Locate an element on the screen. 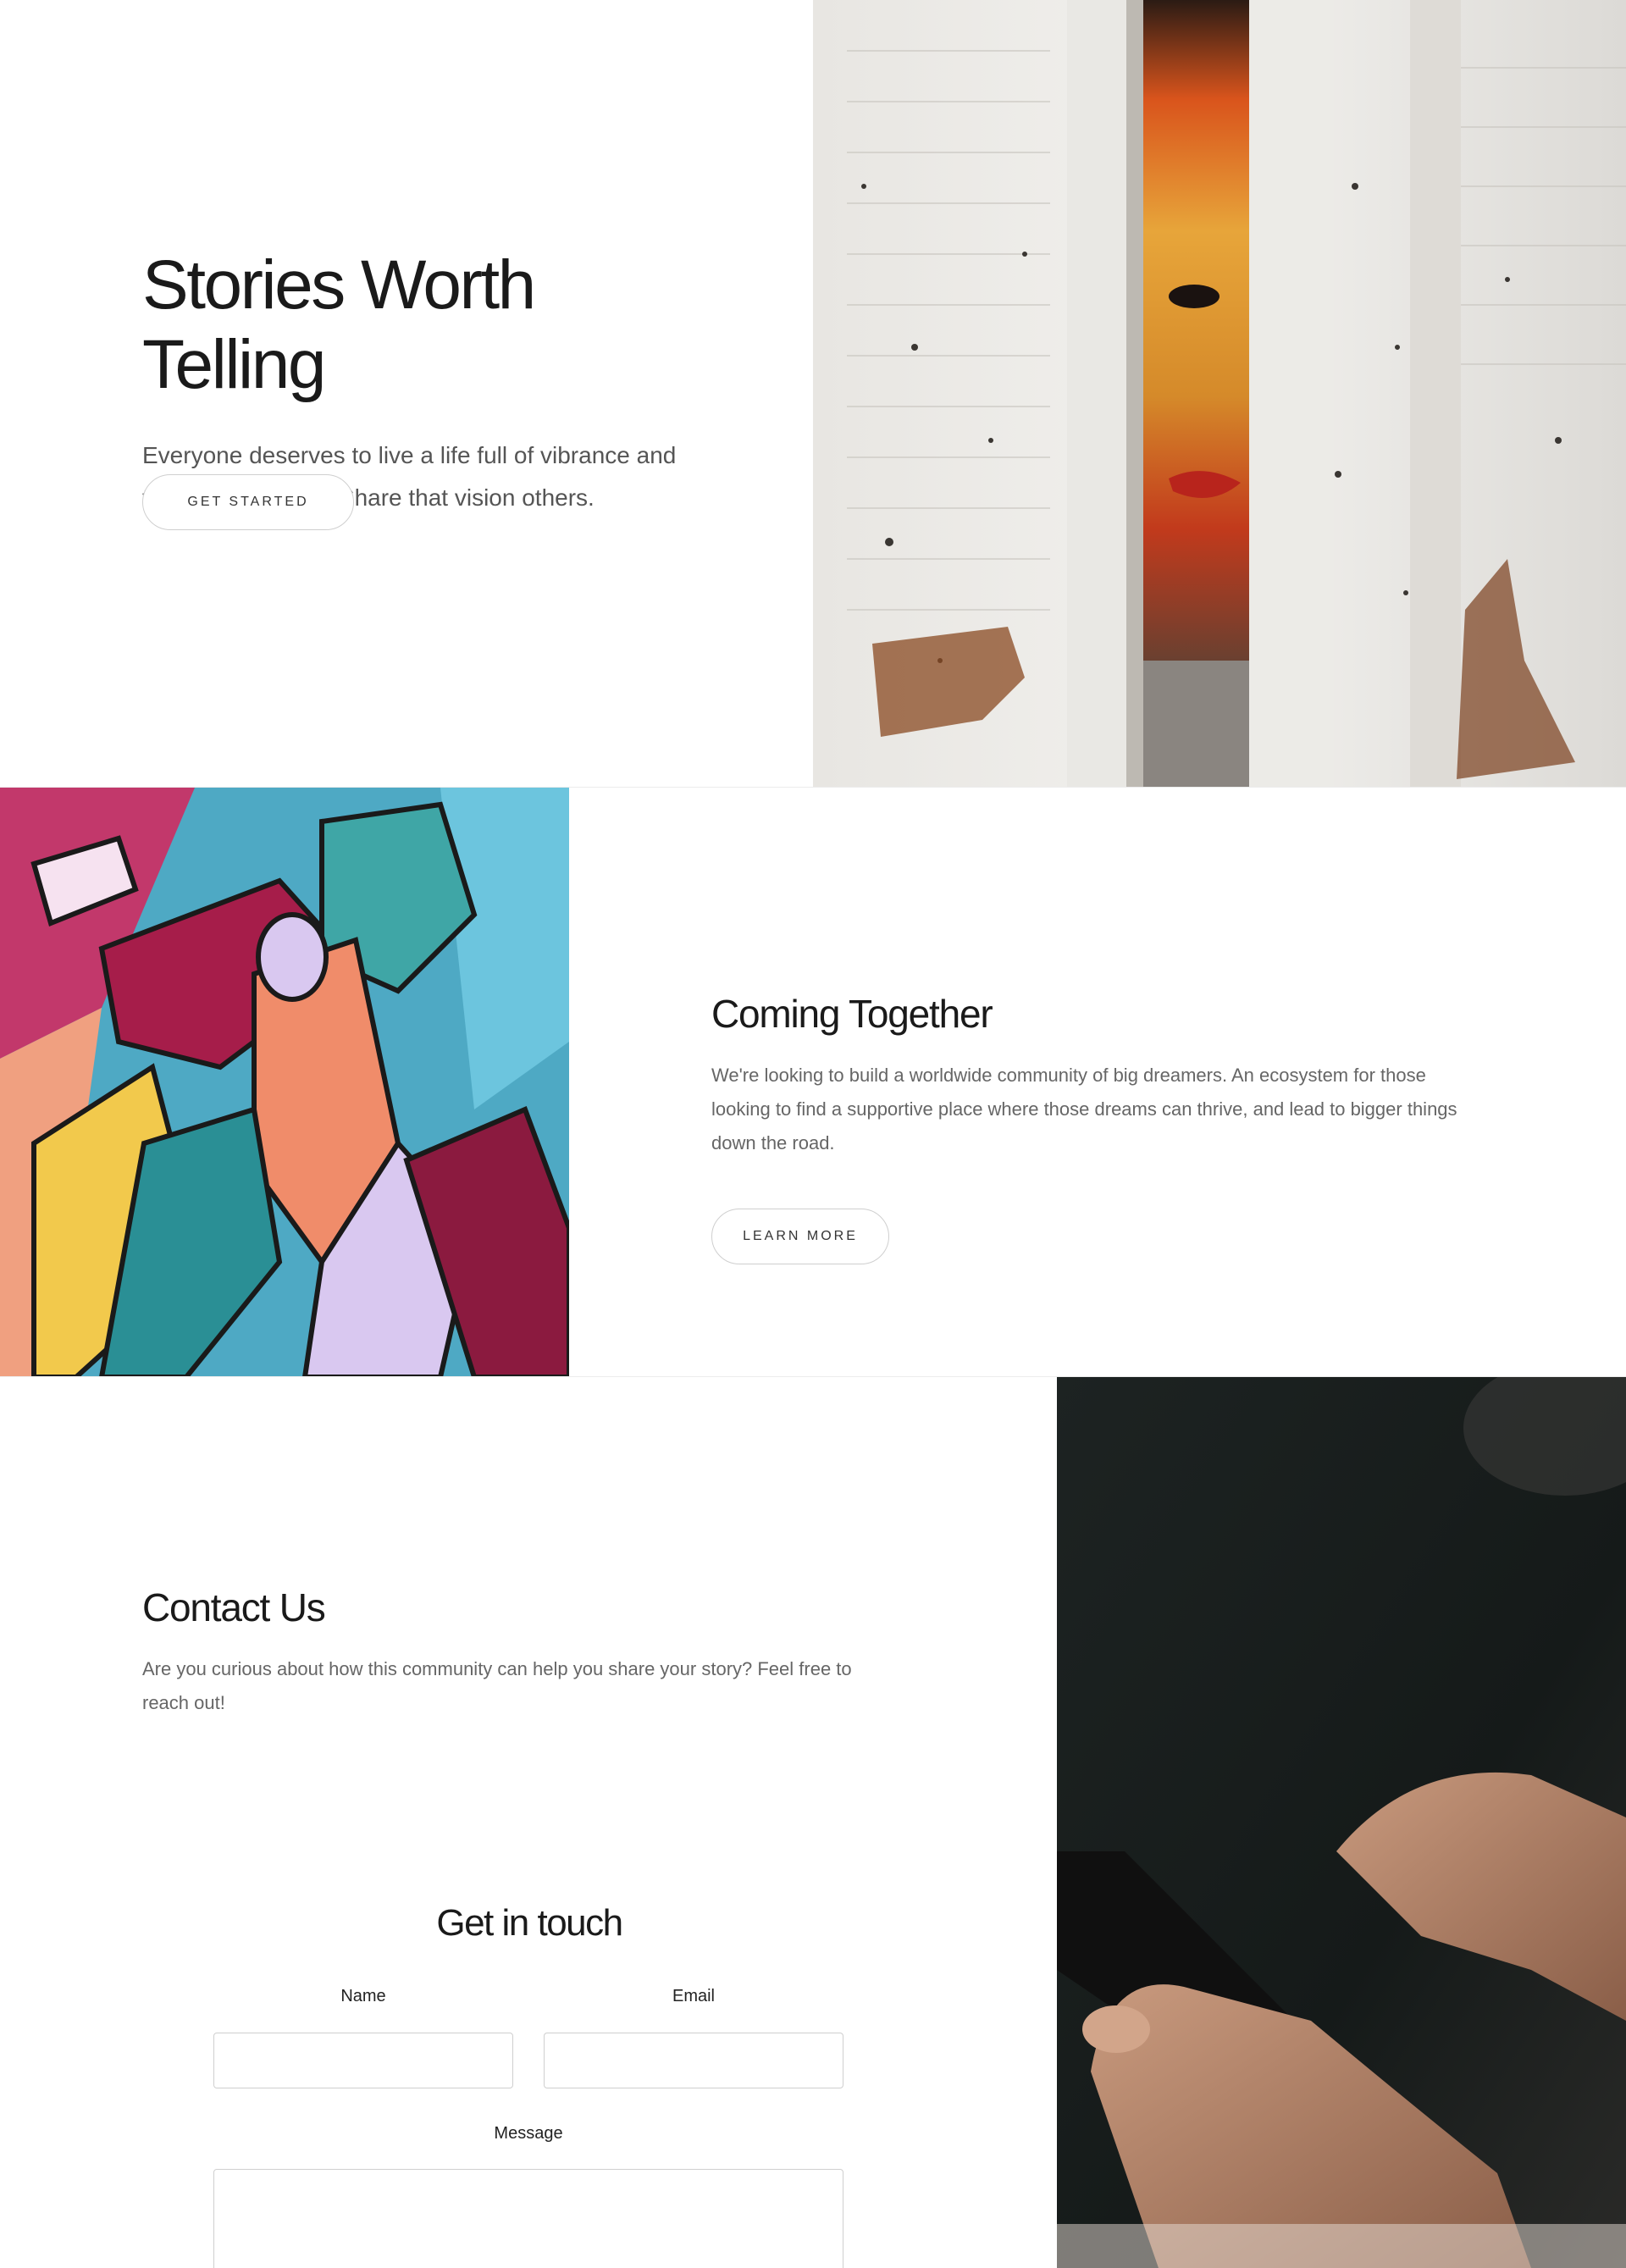 This screenshot has height=2268, width=1626. name-label: Name is located at coordinates (363, 1996).